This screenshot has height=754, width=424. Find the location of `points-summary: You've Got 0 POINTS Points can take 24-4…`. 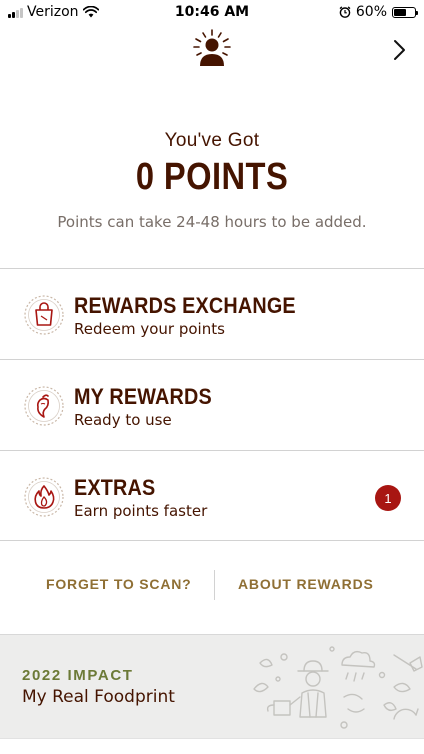

points-summary: You've Got 0 POINTS Points can take 24-4… is located at coordinates (212, 180).